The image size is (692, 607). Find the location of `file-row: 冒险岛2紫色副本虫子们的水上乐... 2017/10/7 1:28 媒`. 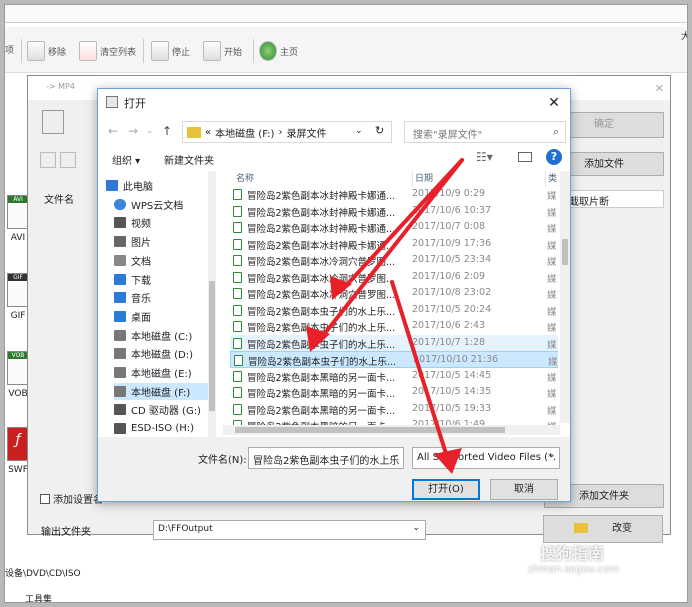

file-row: 冒险岛2紫色副本虫子们的水上乐... 2017/10/7 1:28 媒 is located at coordinates (394, 342).